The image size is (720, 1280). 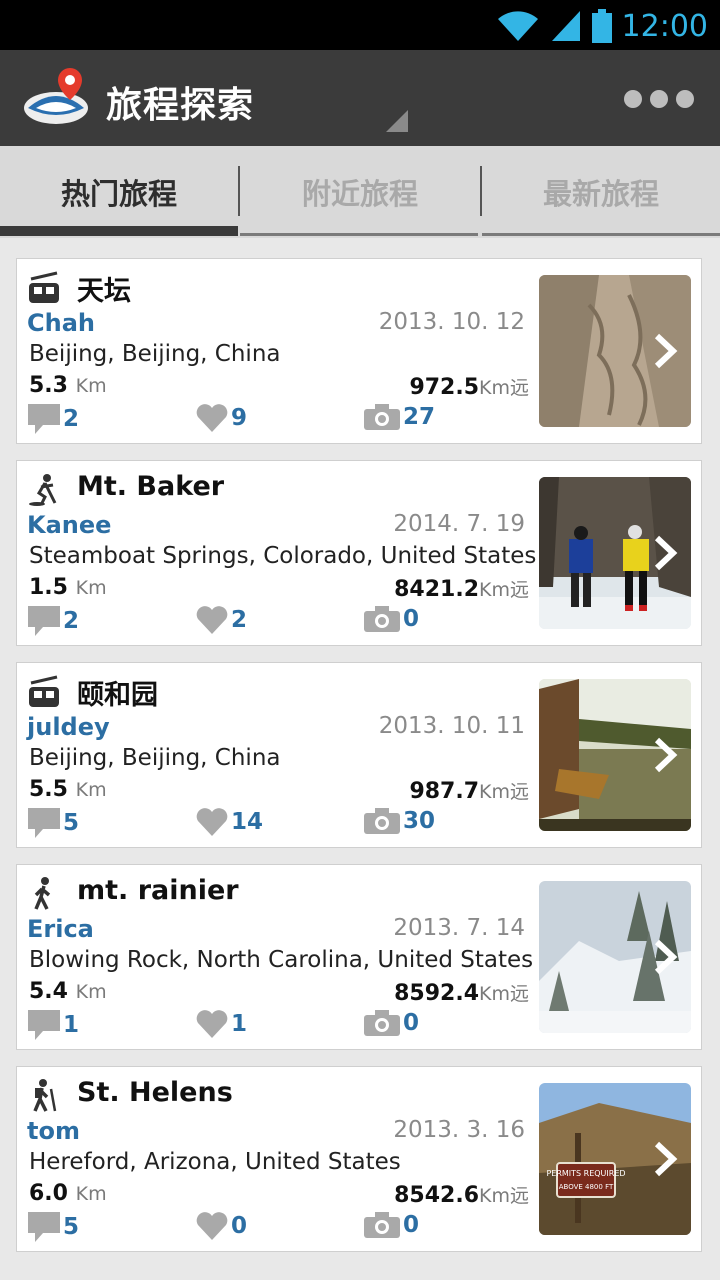 What do you see at coordinates (45, 1095) in the screenshot?
I see `hiking-icon` at bounding box center [45, 1095].